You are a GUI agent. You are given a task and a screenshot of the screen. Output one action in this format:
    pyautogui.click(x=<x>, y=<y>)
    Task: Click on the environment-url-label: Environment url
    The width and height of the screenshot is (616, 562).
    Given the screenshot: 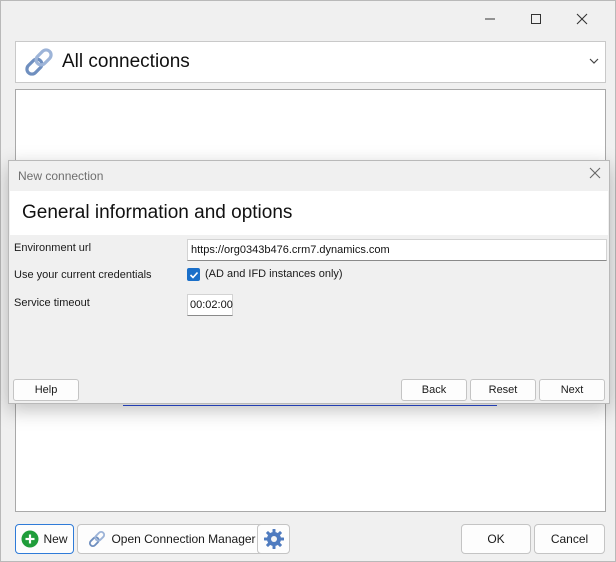 What is the action you would take?
    pyautogui.click(x=53, y=248)
    